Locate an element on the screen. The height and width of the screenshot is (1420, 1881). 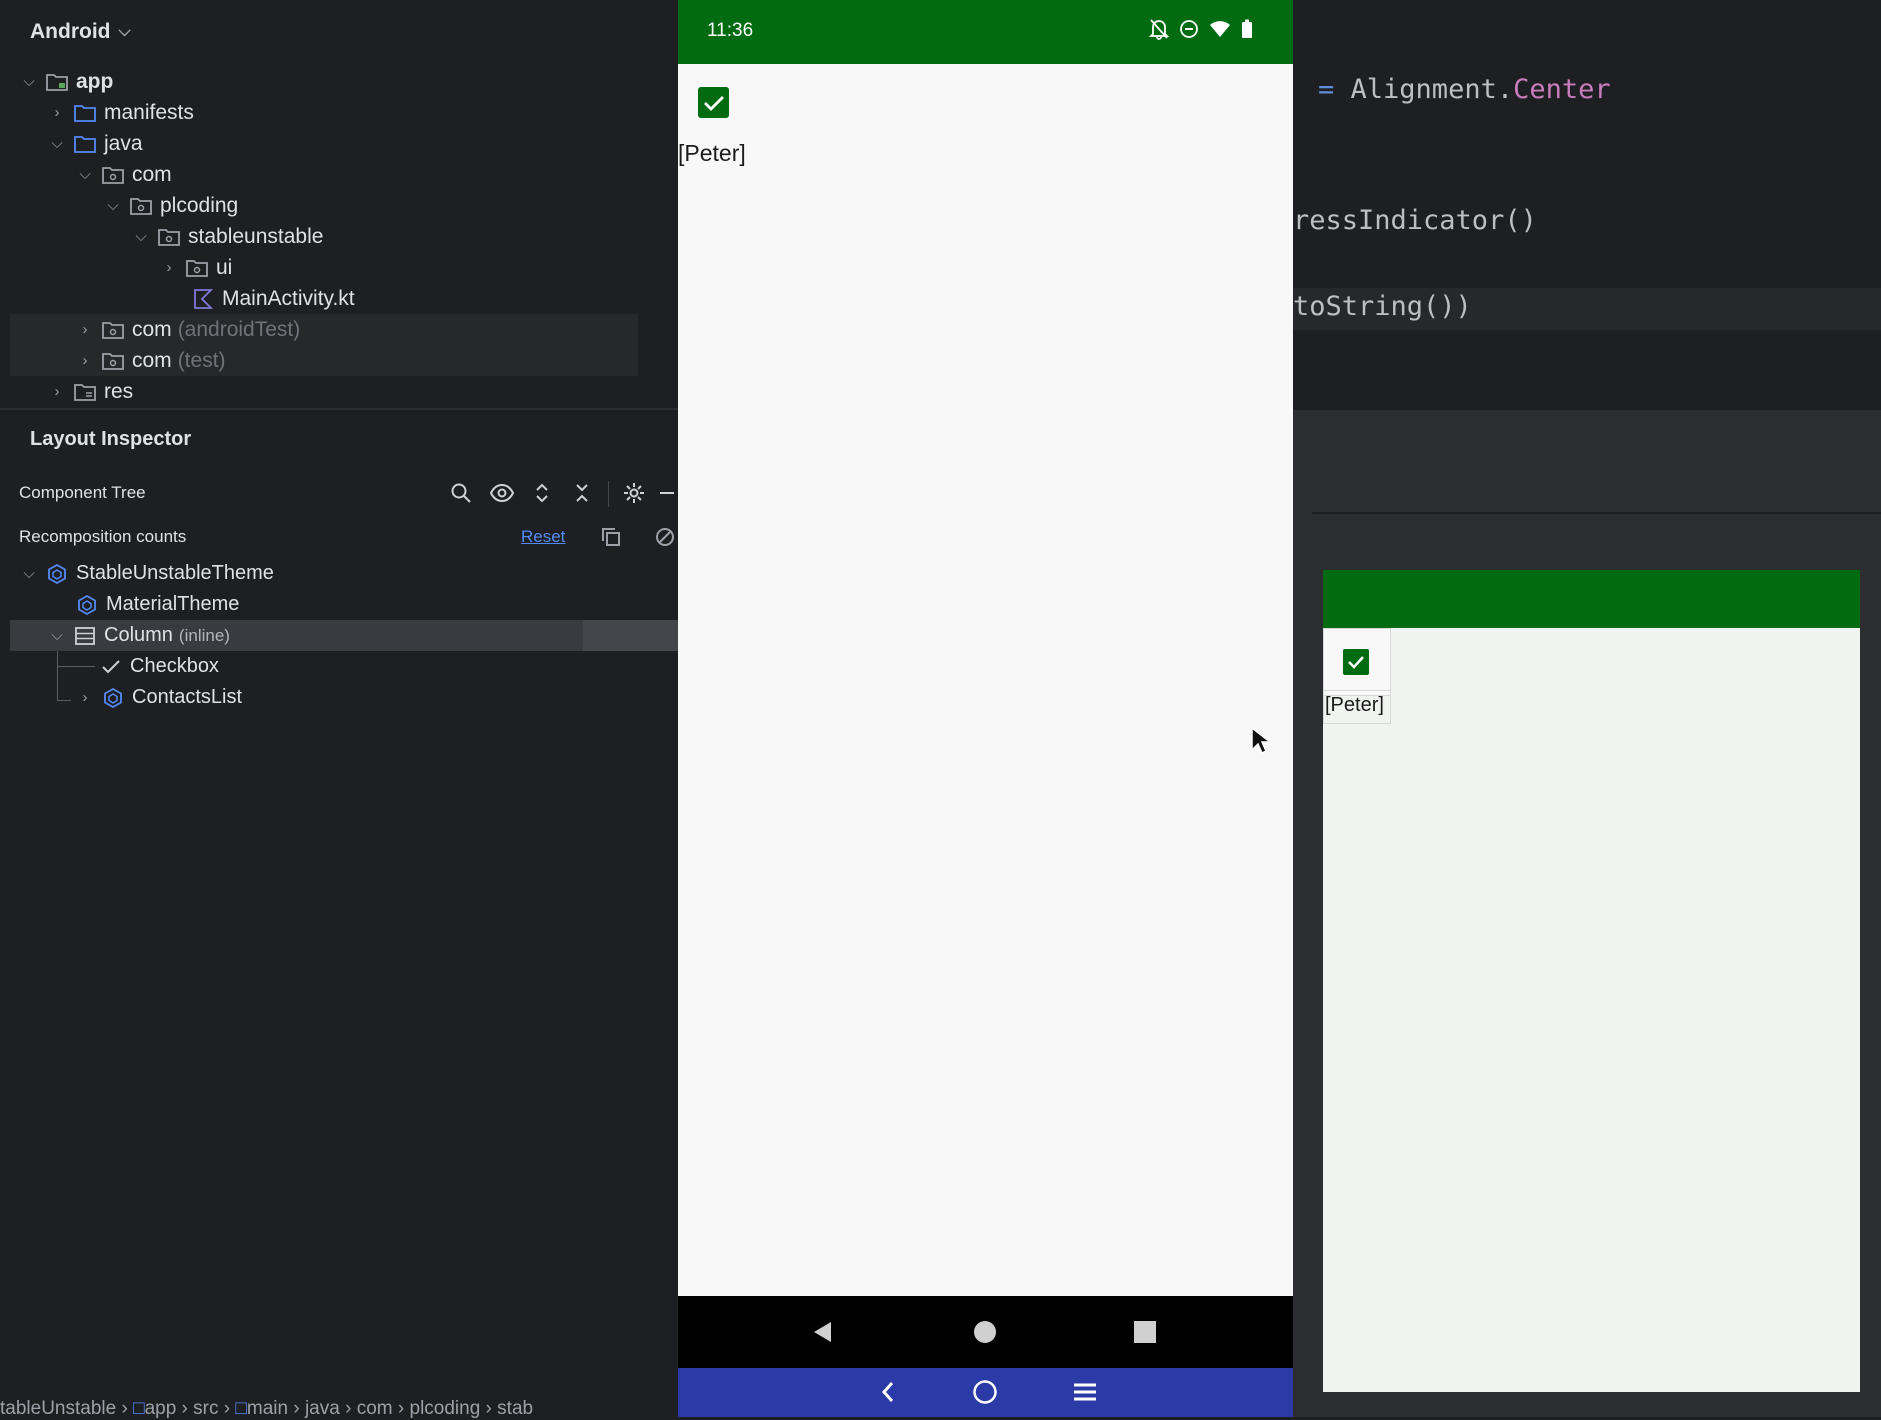
minimize-icon is located at coordinates (667, 493).